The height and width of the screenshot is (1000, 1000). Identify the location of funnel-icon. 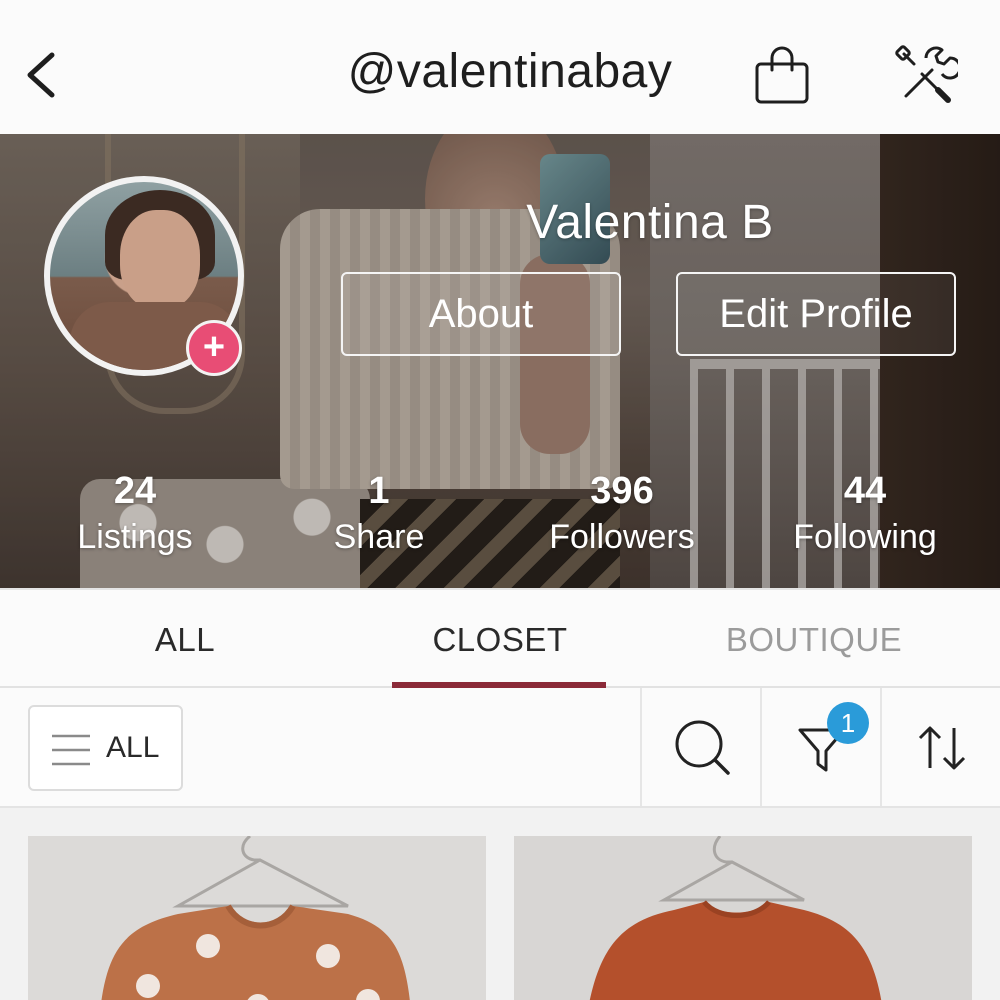
(822, 750).